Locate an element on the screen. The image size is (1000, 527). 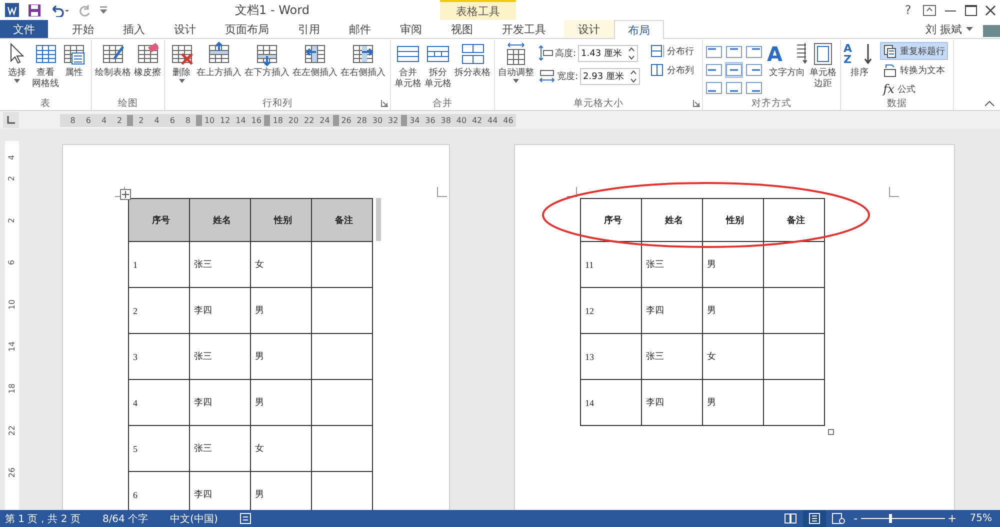
page-count: 第 1 页，共 2 页 is located at coordinates (42, 519).